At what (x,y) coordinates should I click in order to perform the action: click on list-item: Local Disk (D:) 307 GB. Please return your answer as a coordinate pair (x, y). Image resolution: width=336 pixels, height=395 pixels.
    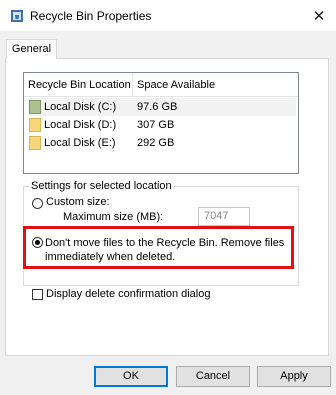
    Looking at the image, I should click on (162, 125).